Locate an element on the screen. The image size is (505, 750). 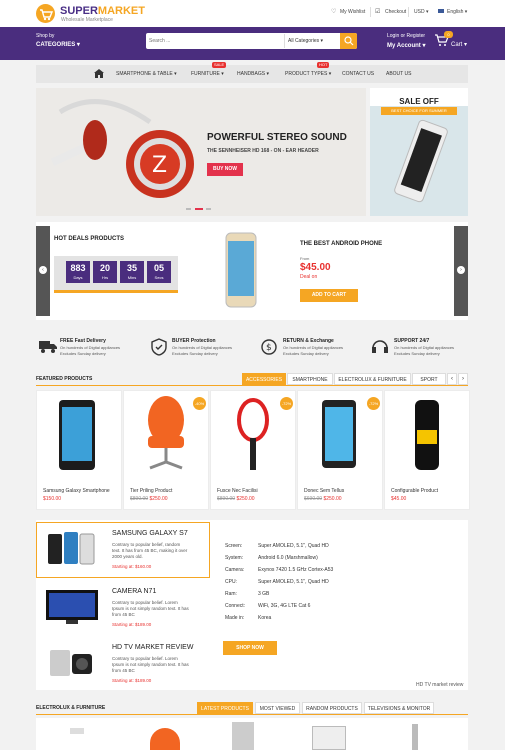
currency-select: USD ▾ is located at coordinates (421, 12).